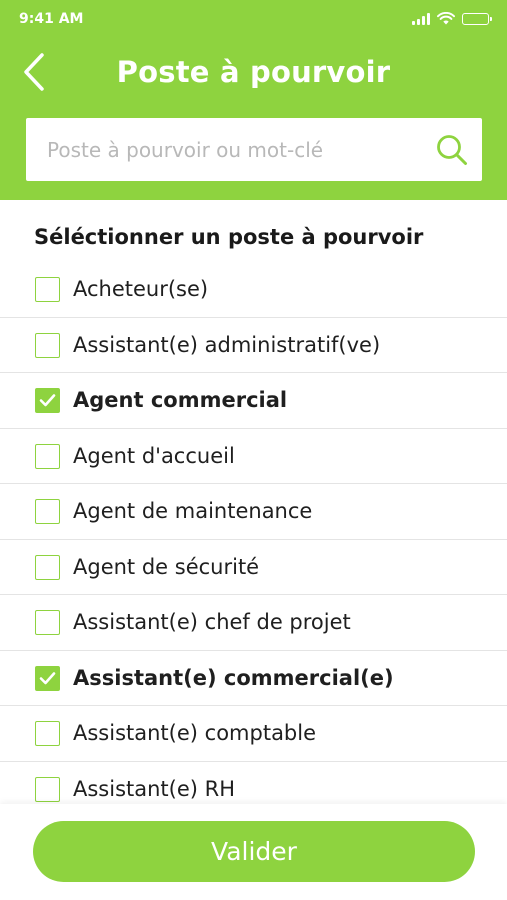  I want to click on battery-icon, so click(477, 18).